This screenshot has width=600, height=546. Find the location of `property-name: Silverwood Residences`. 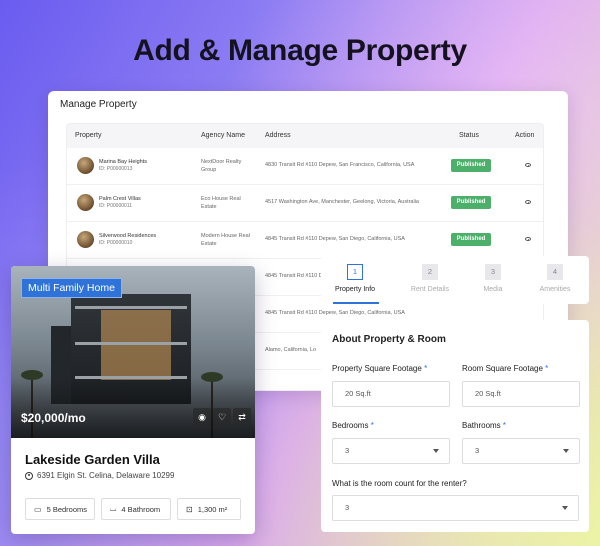

property-name: Silverwood Residences is located at coordinates (127, 236).